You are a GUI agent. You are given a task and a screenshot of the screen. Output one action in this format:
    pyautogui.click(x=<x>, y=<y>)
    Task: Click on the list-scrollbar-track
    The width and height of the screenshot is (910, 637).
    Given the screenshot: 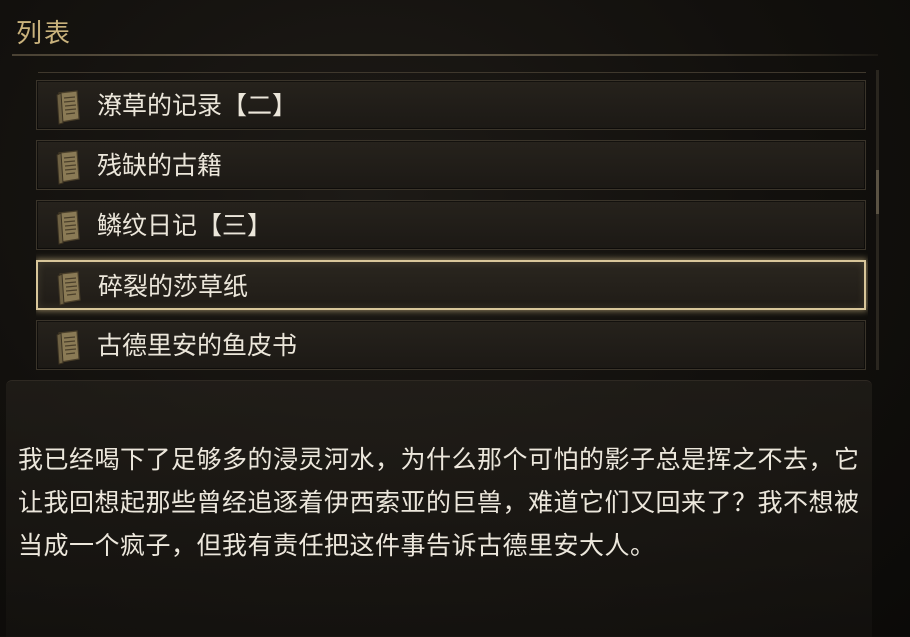 What is the action you would take?
    pyautogui.click(x=877, y=220)
    